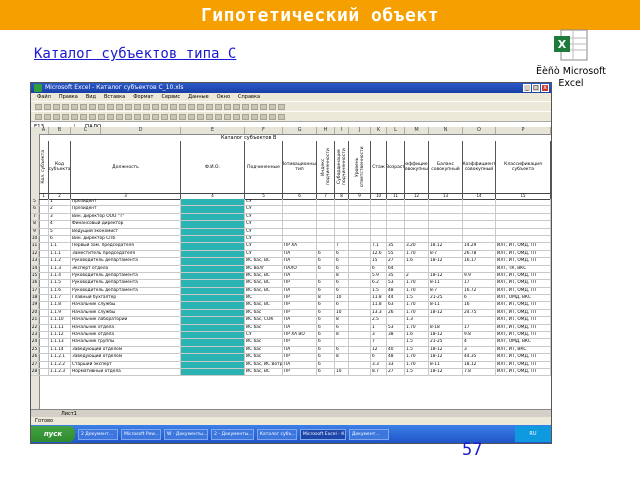 This screenshot has height=480, width=640. What do you see at coordinates (446, 254) in the screenshot?
I see `table-cell: 8-7` at bounding box center [446, 254].